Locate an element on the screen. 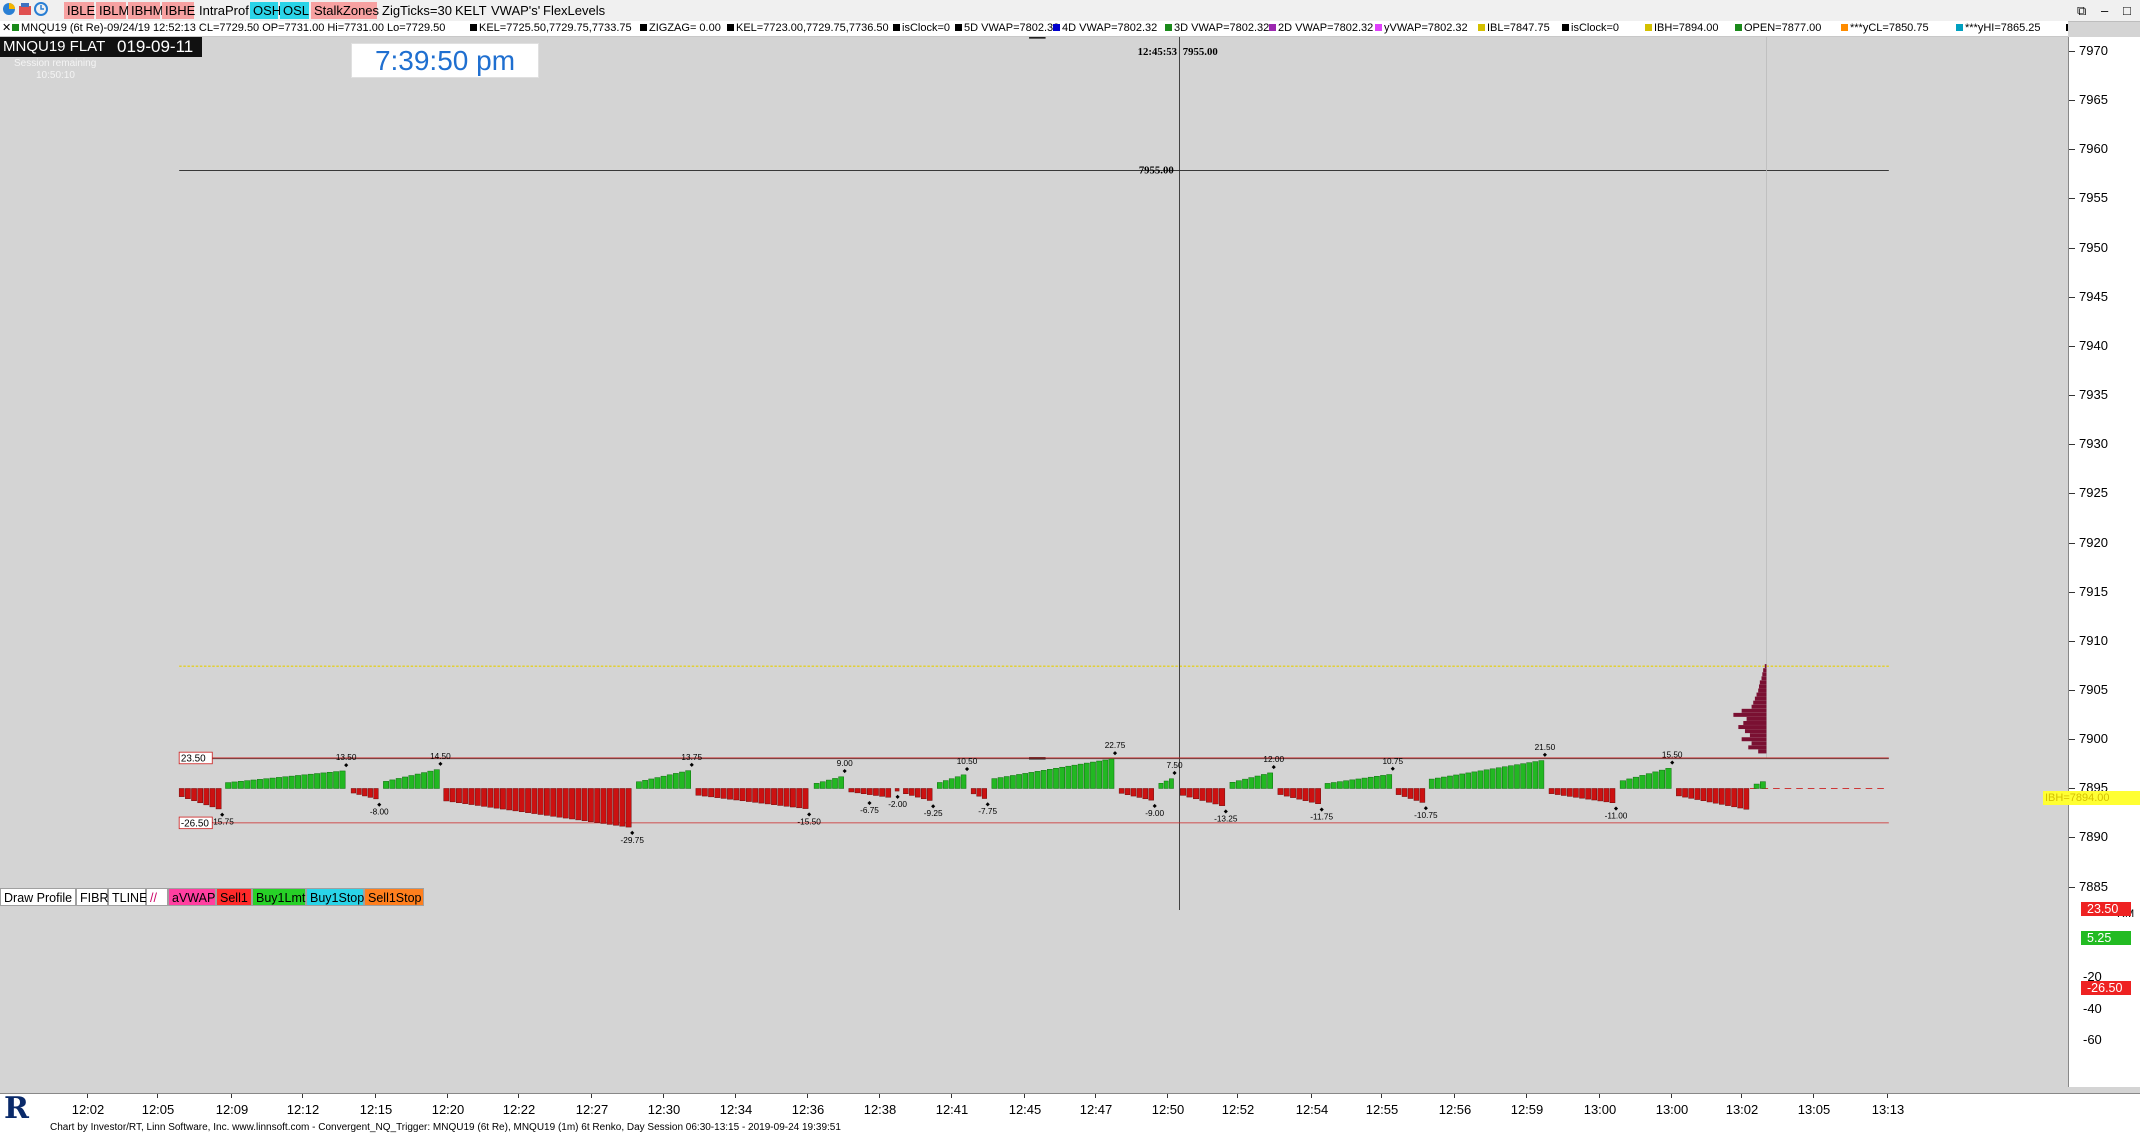 The height and width of the screenshot is (1134, 2140). osc-pivot-label: 14.50 is located at coordinates (440, 756).